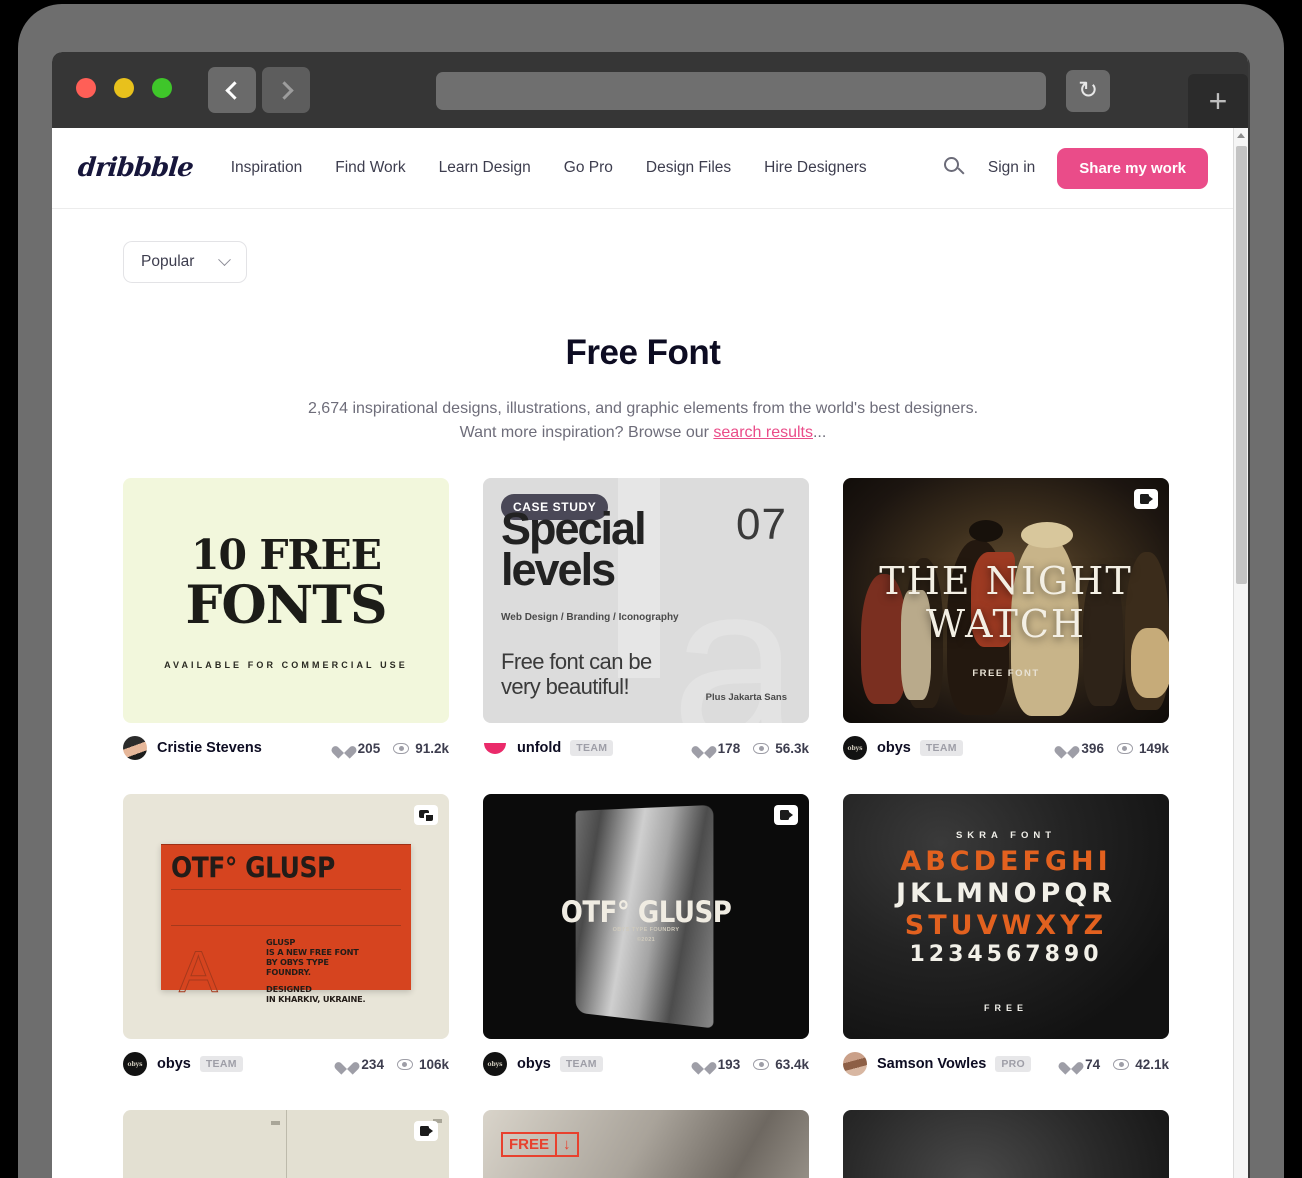 The height and width of the screenshot is (1178, 1302). Describe the element at coordinates (815, 168) in the screenshot. I see `nav-item-hire-designers: Hire Designers` at that location.